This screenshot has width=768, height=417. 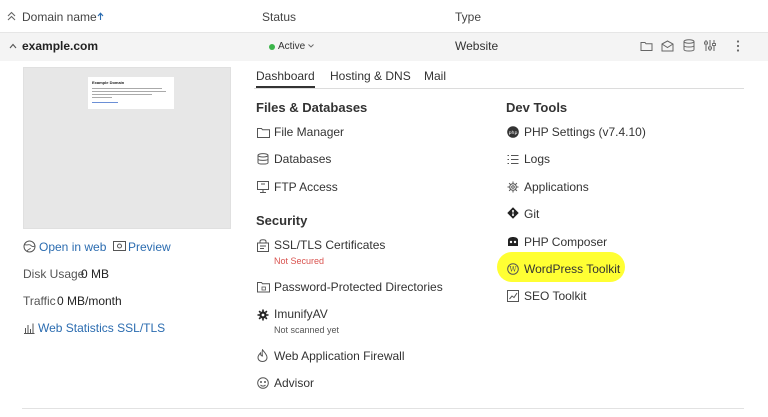 What do you see at coordinates (263, 287) in the screenshot?
I see `locked-folder-icon` at bounding box center [263, 287].